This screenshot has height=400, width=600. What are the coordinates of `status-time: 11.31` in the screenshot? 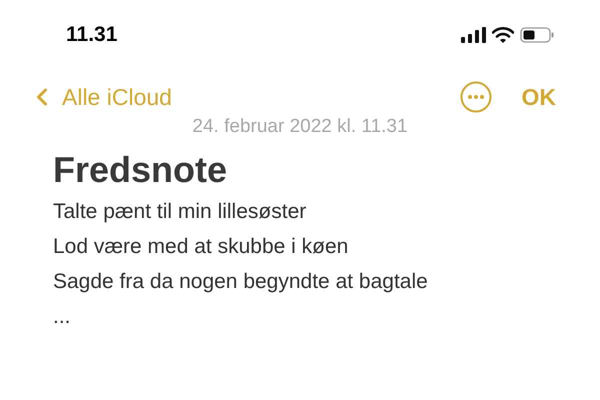 It's located at (92, 35).